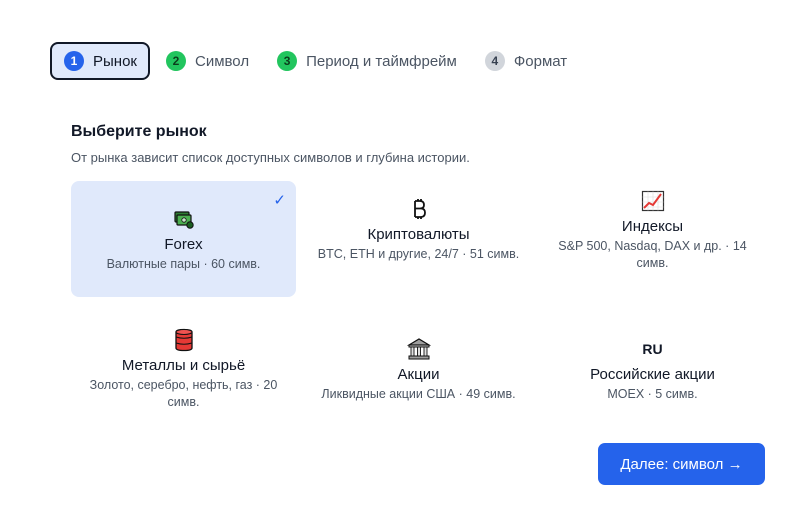 The image size is (803, 513). Describe the element at coordinates (184, 219) in the screenshot. I see `money-icon` at that location.